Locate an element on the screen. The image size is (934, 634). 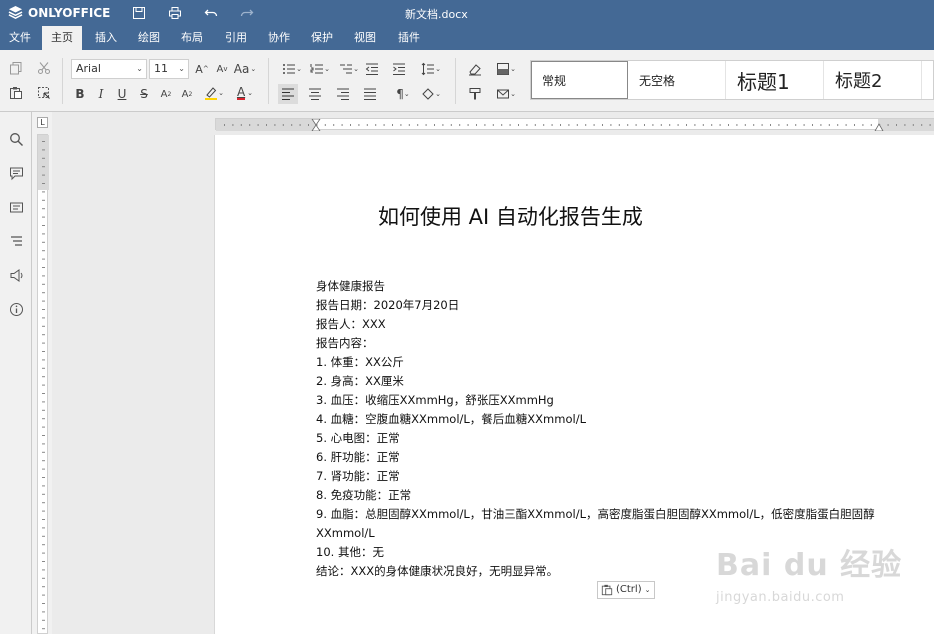
tab-view: 视图 is located at coordinates (365, 38).